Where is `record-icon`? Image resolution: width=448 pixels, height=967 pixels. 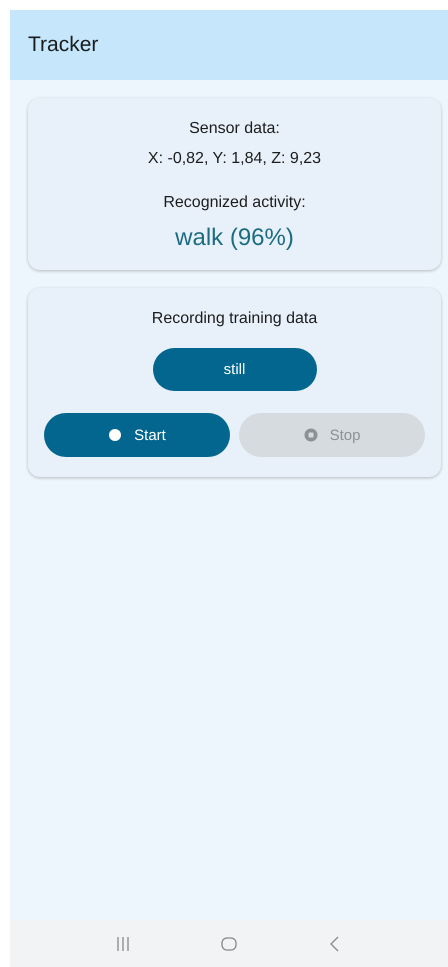 record-icon is located at coordinates (115, 435).